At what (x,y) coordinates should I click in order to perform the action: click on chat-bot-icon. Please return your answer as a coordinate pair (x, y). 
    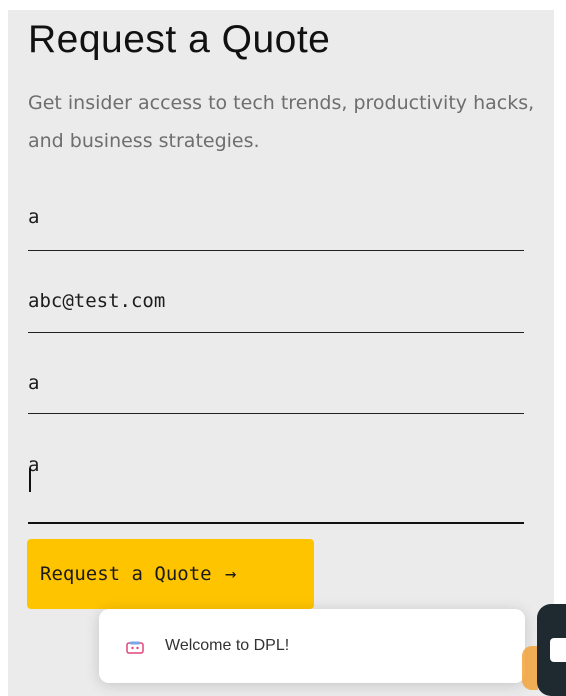
    Looking at the image, I should click on (135, 647).